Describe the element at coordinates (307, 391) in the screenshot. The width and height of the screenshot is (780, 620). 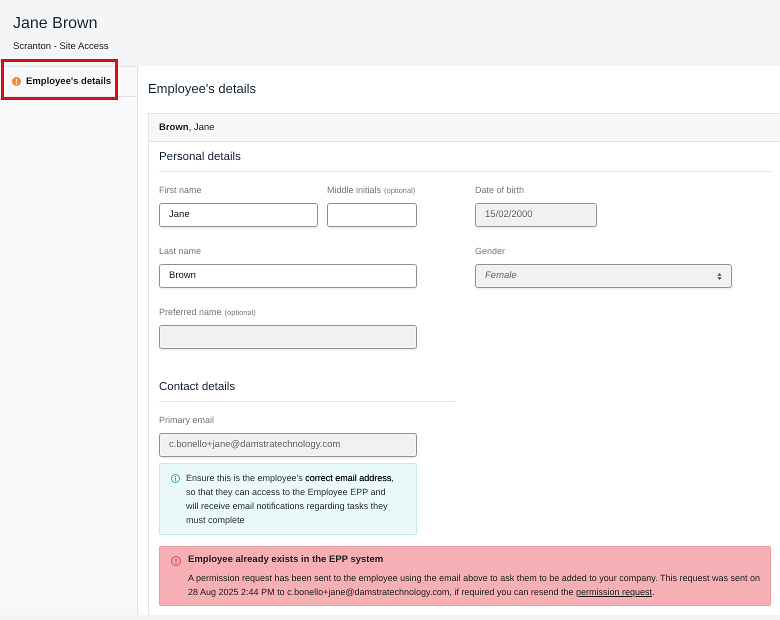
I see `subsection-title: Contact details` at that location.